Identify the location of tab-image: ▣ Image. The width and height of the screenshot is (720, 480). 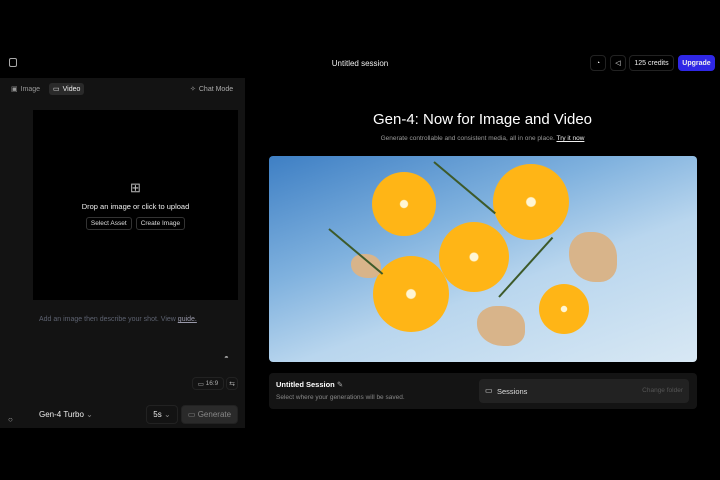
(25, 89).